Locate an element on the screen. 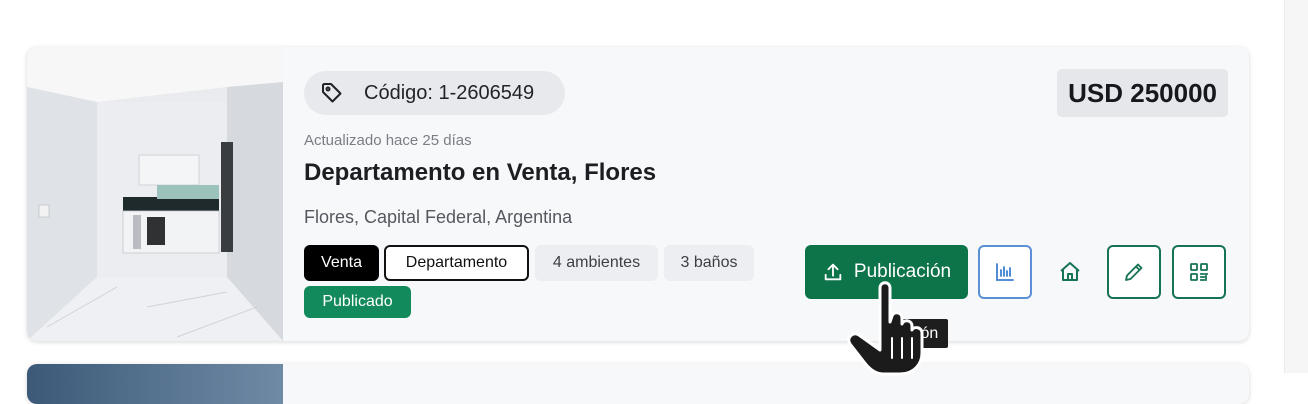 This screenshot has width=1308, height=404. statistics-button is located at coordinates (1005, 272).